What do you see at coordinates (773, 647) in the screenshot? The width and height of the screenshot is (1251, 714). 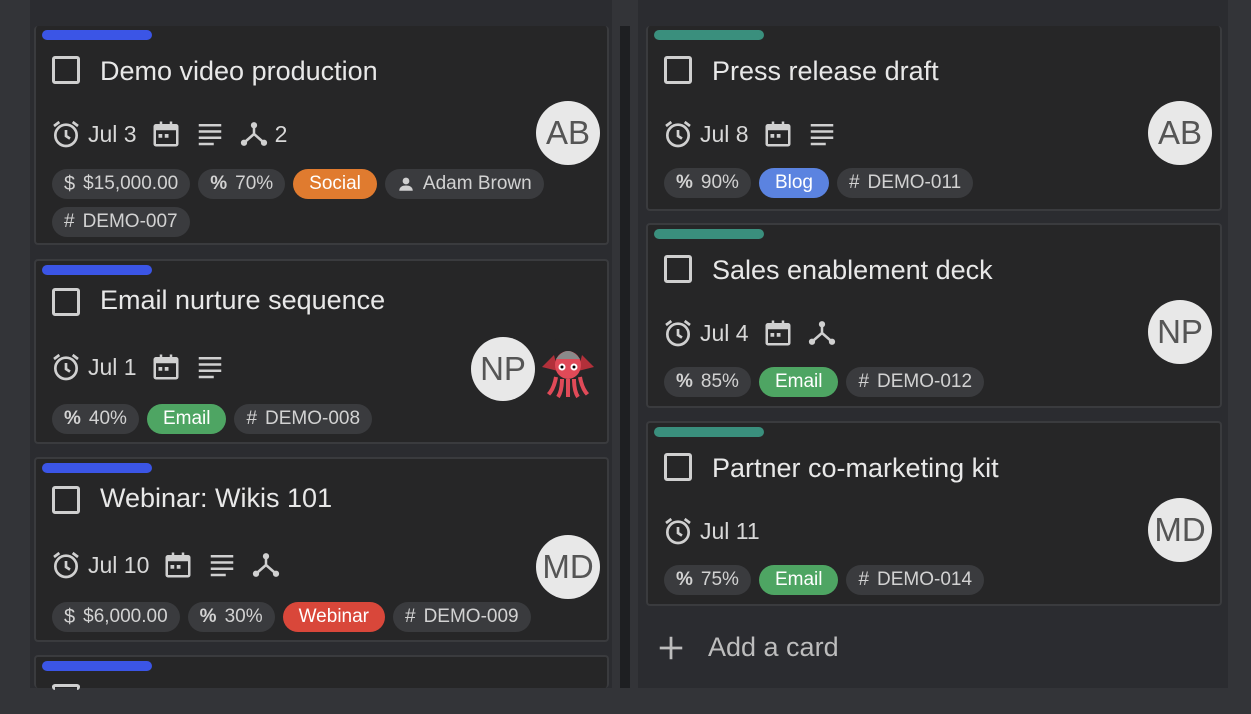 I see `add-card-label: Add a card` at bounding box center [773, 647].